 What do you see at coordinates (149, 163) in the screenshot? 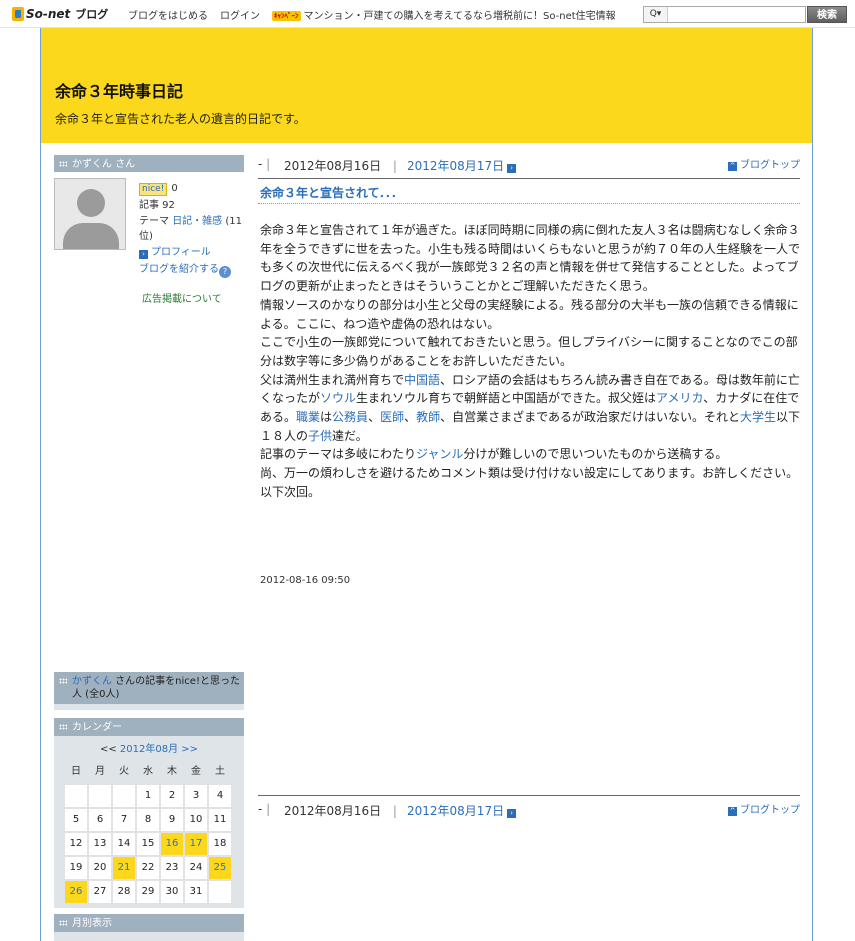
I see `profile-heading: かずくん さん` at bounding box center [149, 163].